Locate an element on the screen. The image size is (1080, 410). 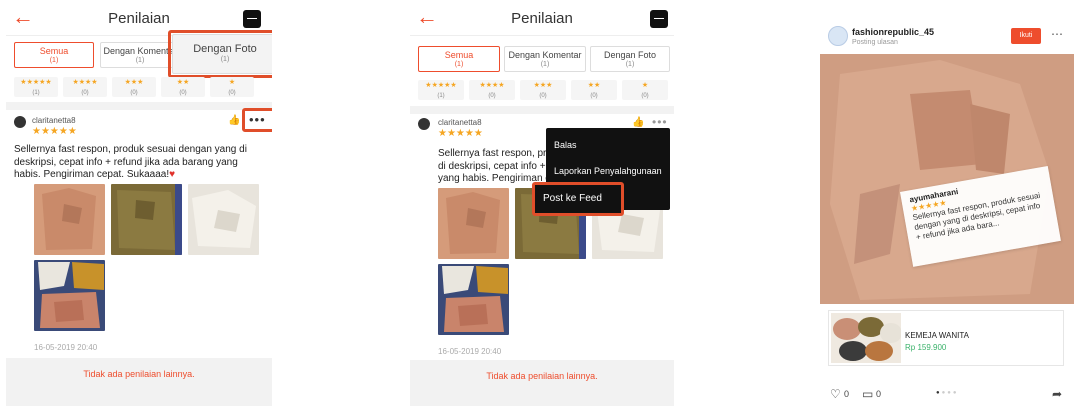
post-to-feed-button: Post ke Feed is located at coordinates (572, 198).